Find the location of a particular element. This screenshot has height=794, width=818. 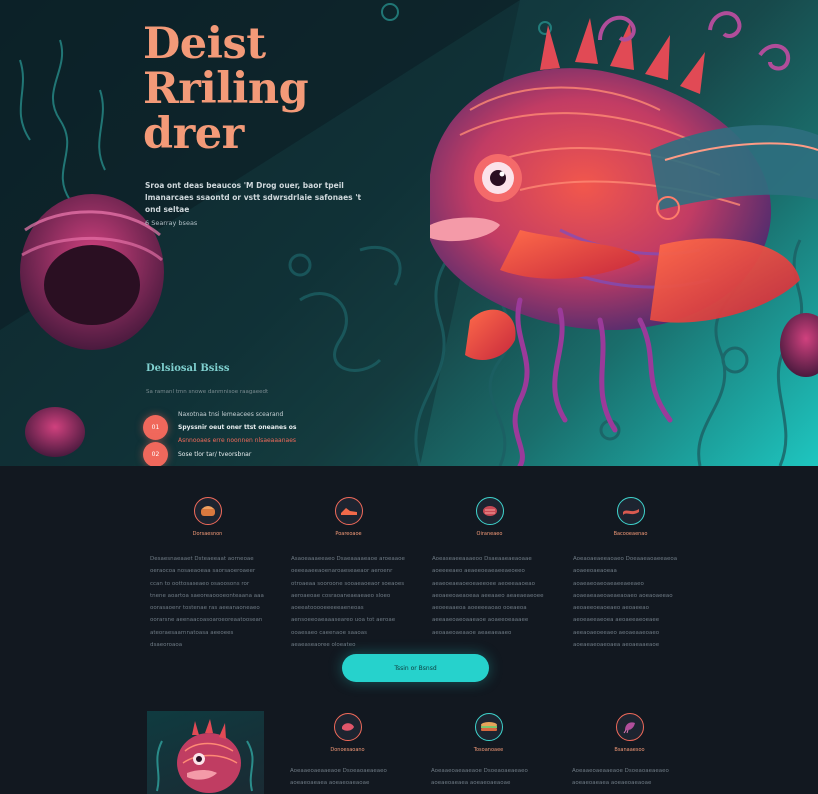

hero-title-line: Rriling is located at coordinates (226, 89).